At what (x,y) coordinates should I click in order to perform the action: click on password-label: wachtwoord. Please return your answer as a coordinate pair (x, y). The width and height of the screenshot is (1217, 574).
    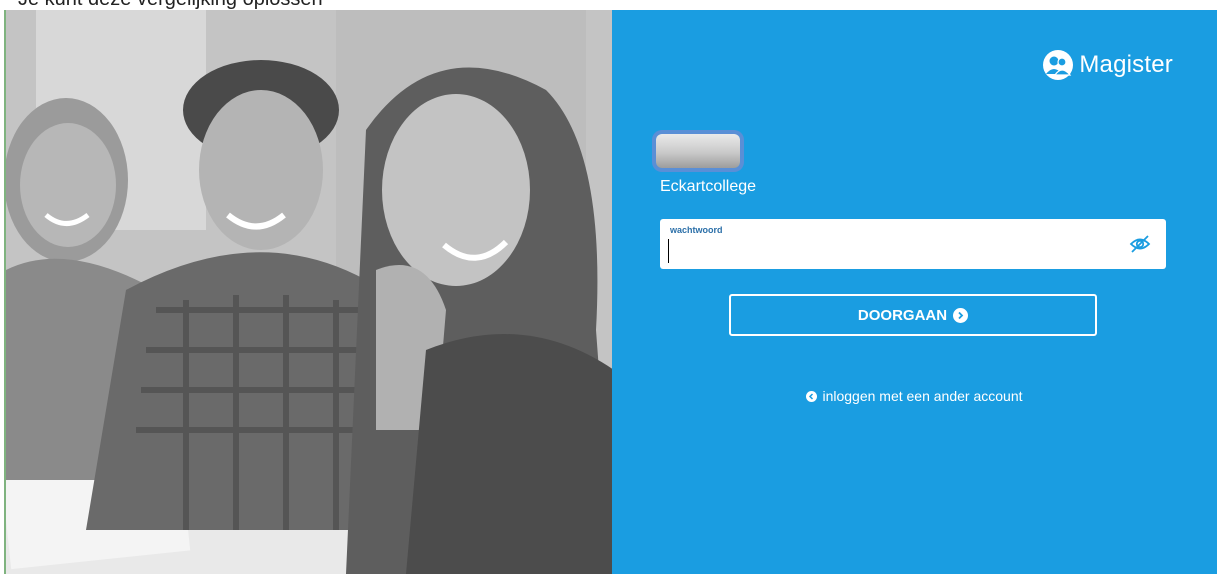
    Looking at the image, I should click on (696, 230).